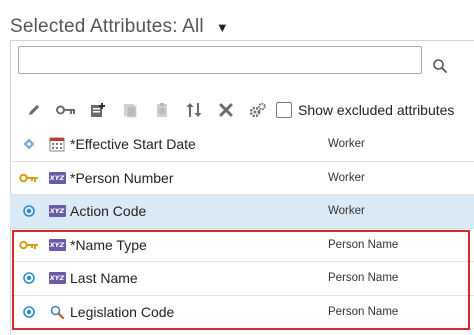 The width and height of the screenshot is (474, 335). I want to click on toolbar: Show excluded attributes, so click(241, 110).